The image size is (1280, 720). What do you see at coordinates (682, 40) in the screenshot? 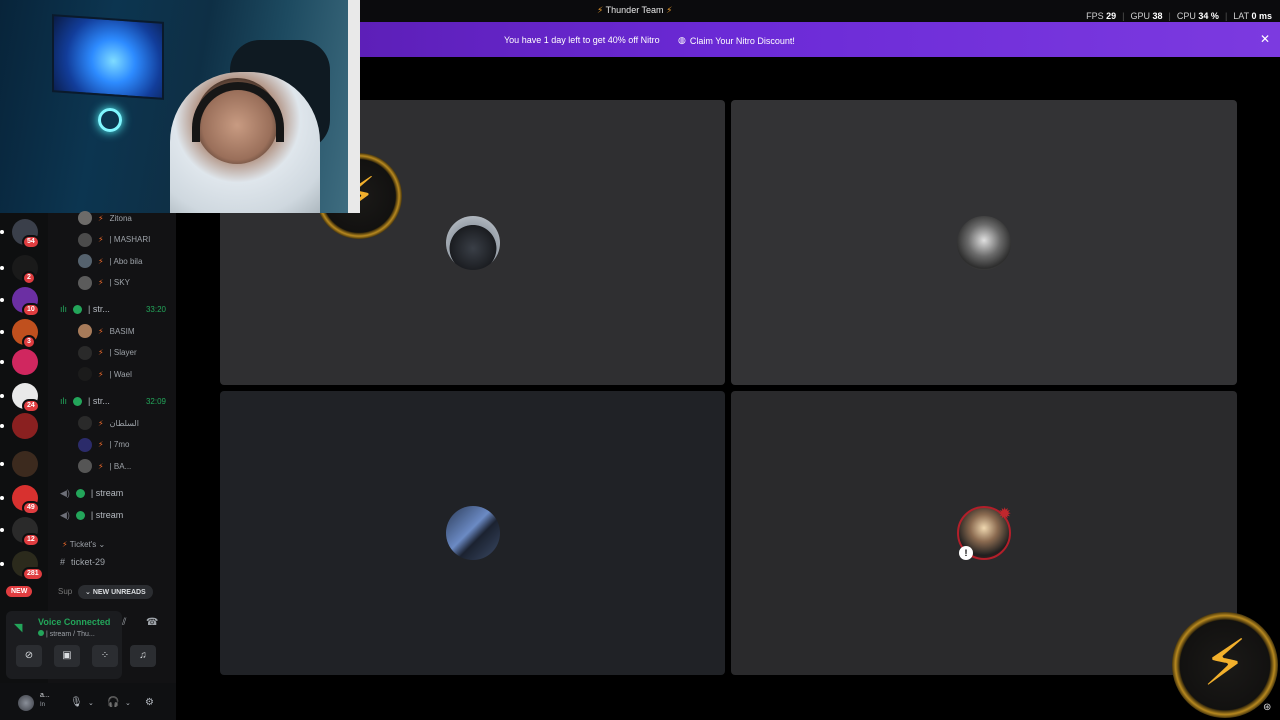
I see `nitro-icon: ◍` at bounding box center [682, 40].